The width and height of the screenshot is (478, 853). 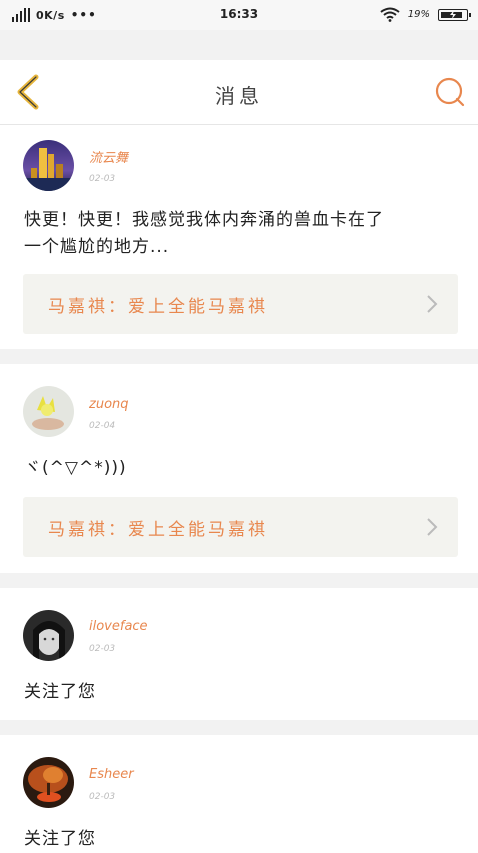 I want to click on status-bar: 0K/s ••• 16:33 19%, so click(x=239, y=15).